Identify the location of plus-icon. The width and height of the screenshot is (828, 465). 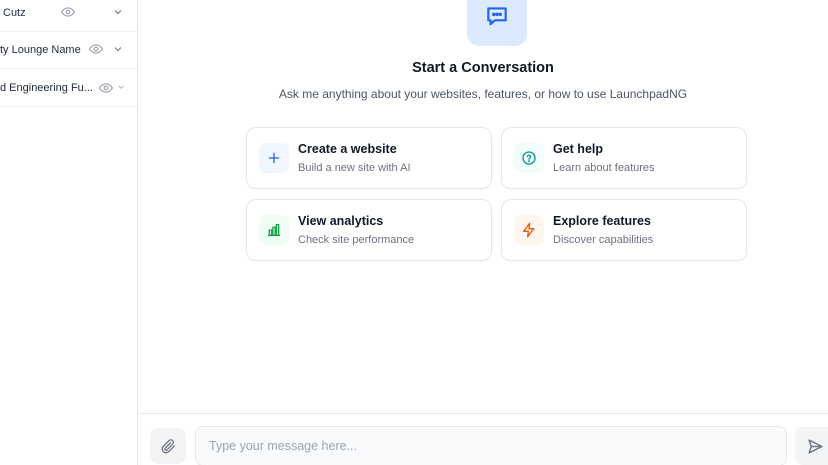
(274, 158).